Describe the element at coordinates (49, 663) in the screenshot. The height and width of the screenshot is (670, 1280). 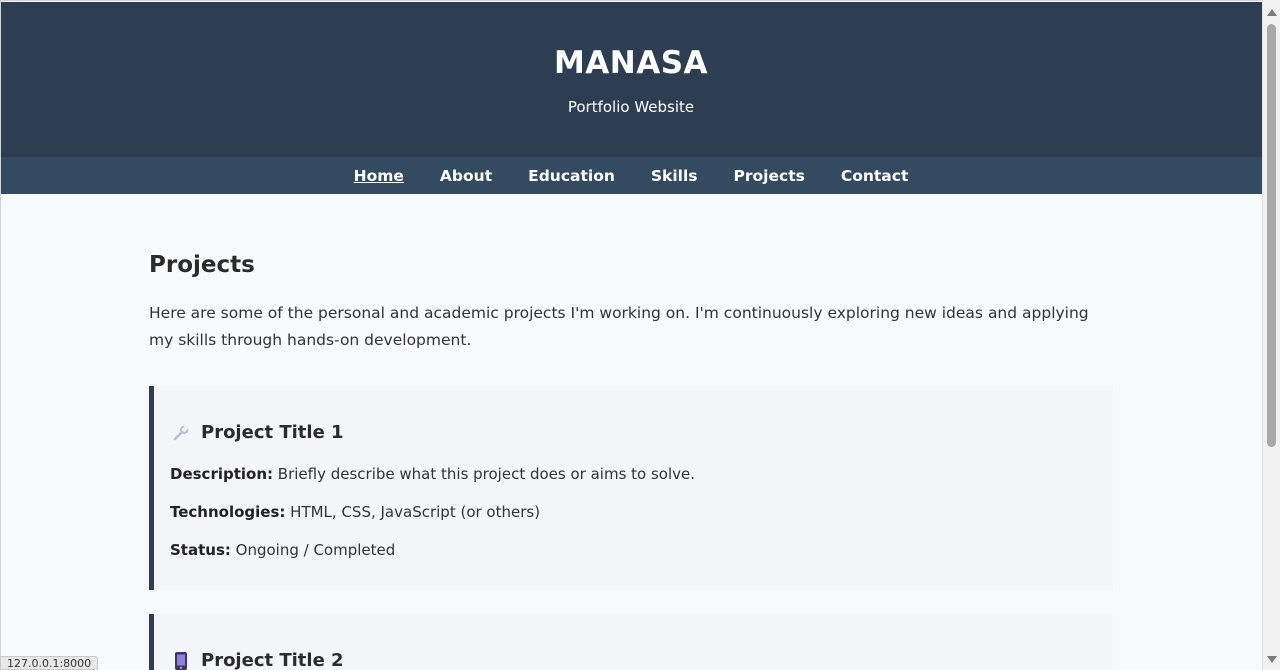
I see `status-bar-url: 127.0.0.1:8000` at that location.